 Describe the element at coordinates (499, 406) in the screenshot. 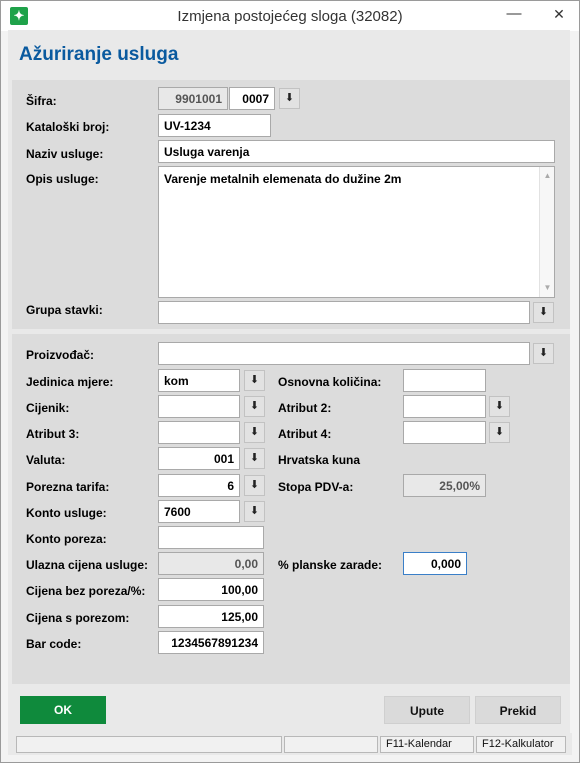

I see `atribut2-dropdown-icon: ⬇` at that location.